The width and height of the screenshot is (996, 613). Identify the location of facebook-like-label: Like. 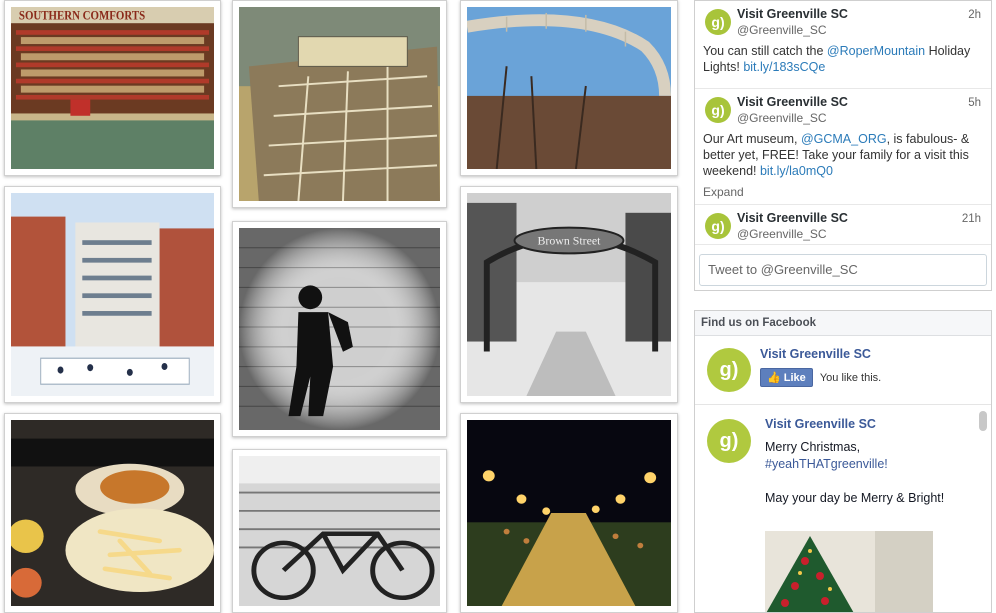
(794, 378).